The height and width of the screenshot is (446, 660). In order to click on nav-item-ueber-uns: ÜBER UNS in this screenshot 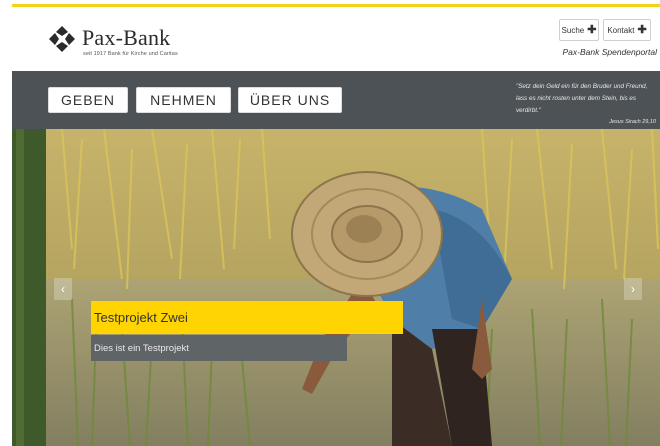, I will do `click(290, 100)`.